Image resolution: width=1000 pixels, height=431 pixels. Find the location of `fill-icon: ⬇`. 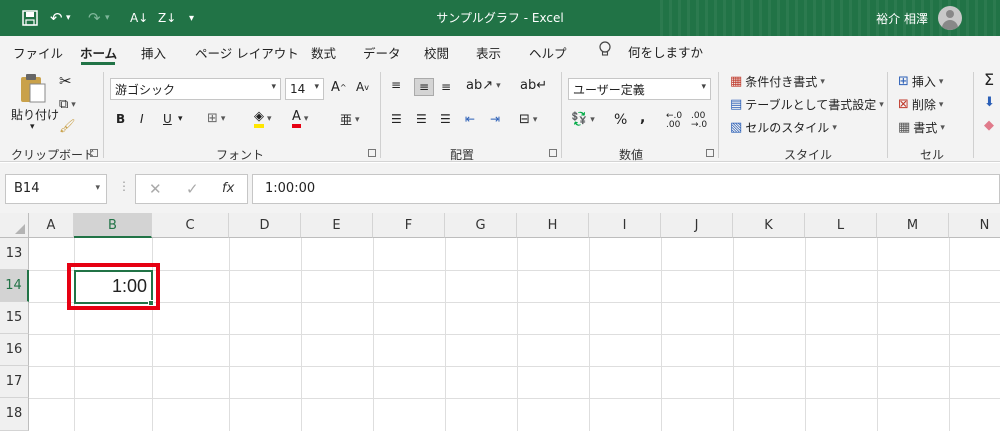

fill-icon: ⬇ is located at coordinates (989, 102).